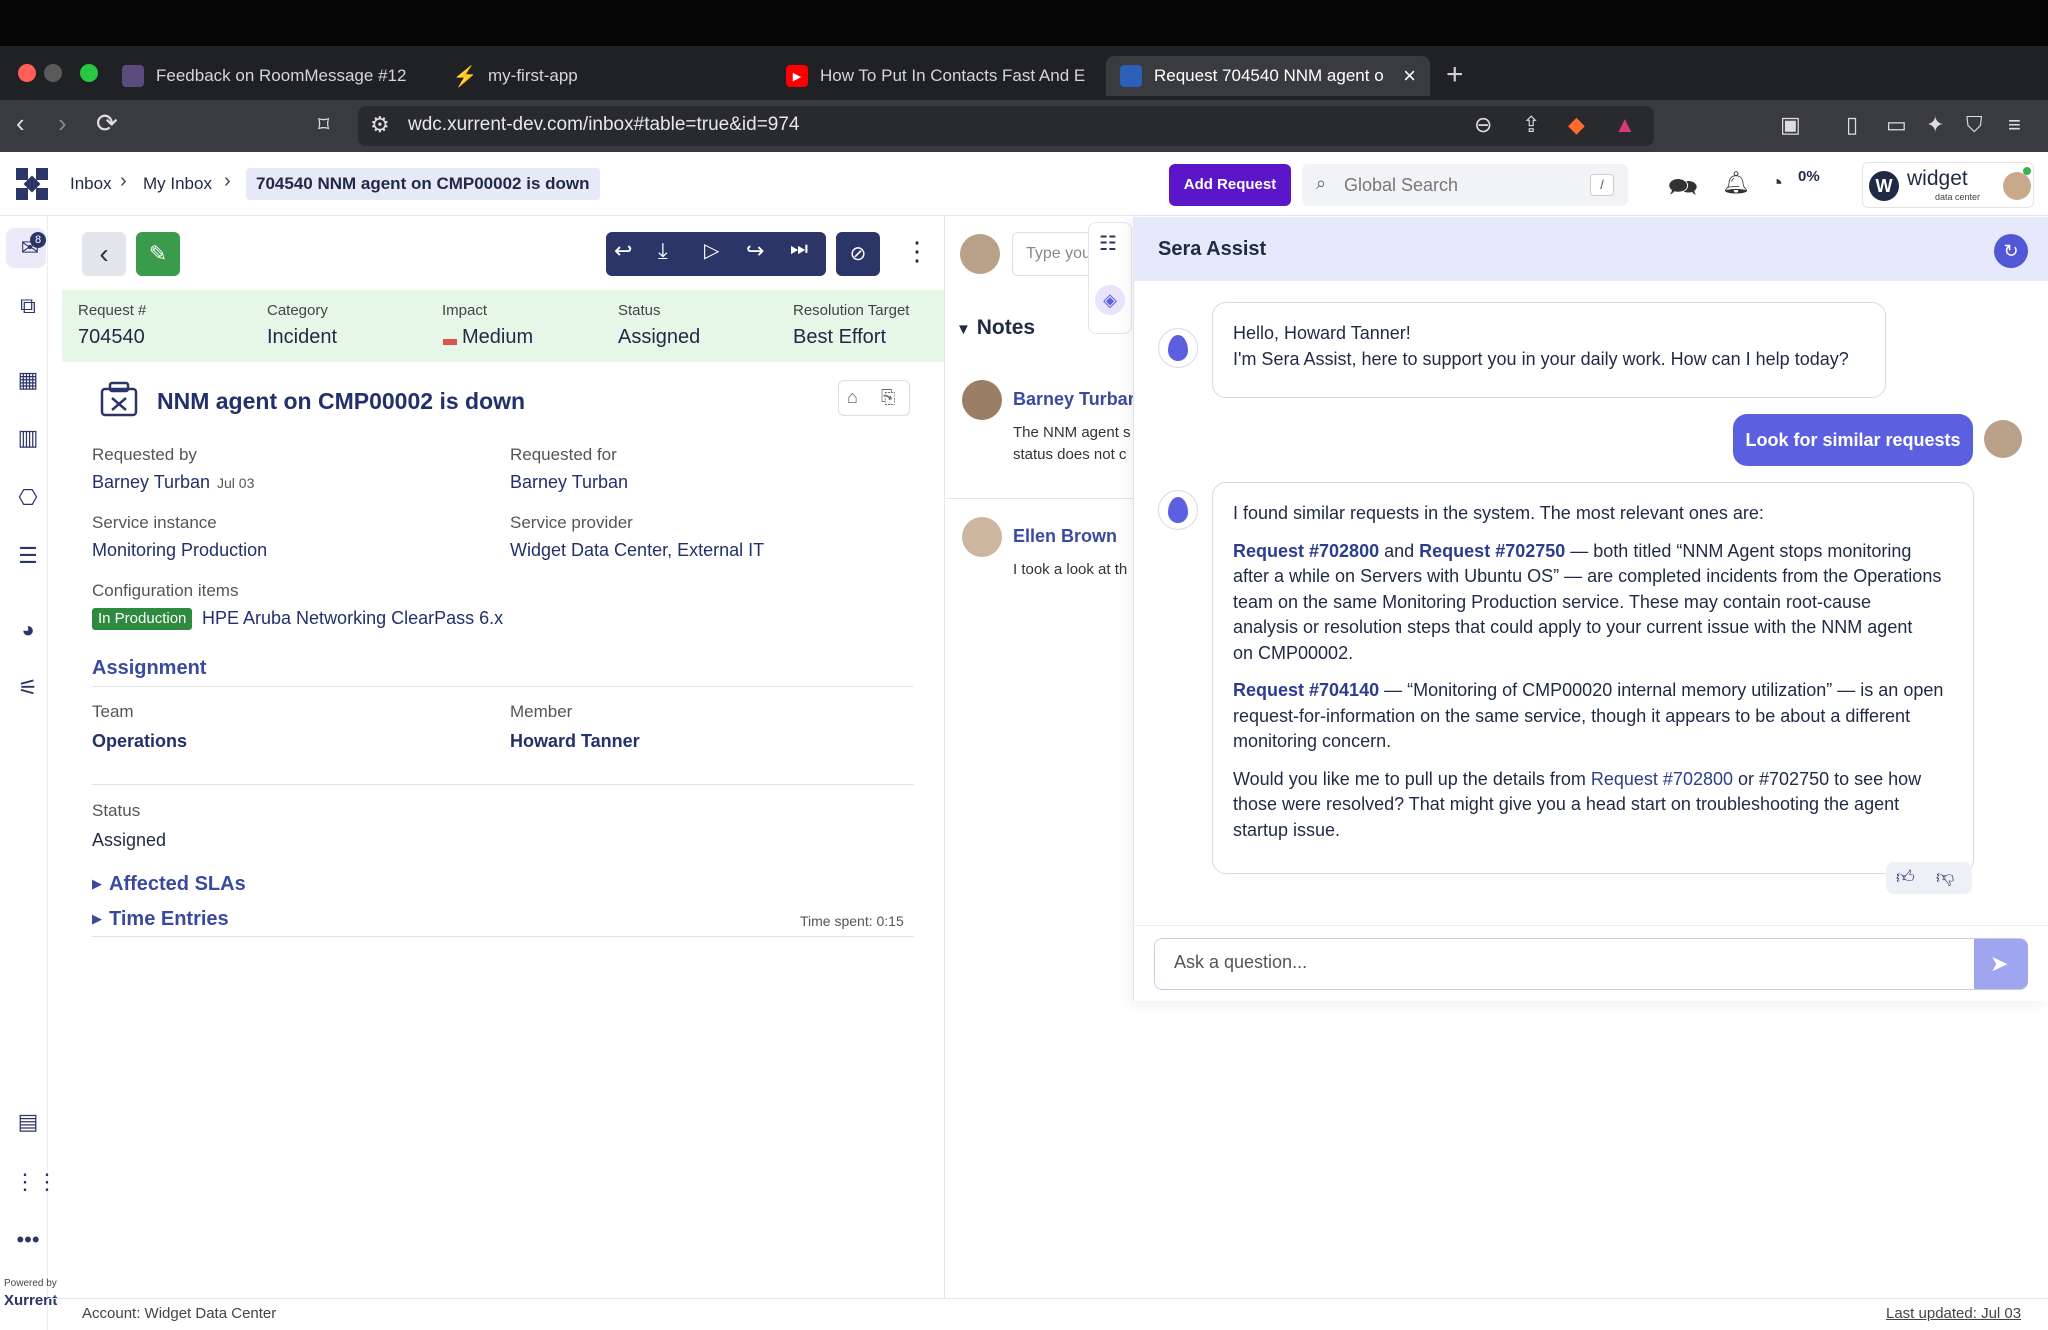 This screenshot has width=2048, height=1330. Describe the element at coordinates (852, 397) in the screenshot. I see `tag-icon: ⌂` at that location.